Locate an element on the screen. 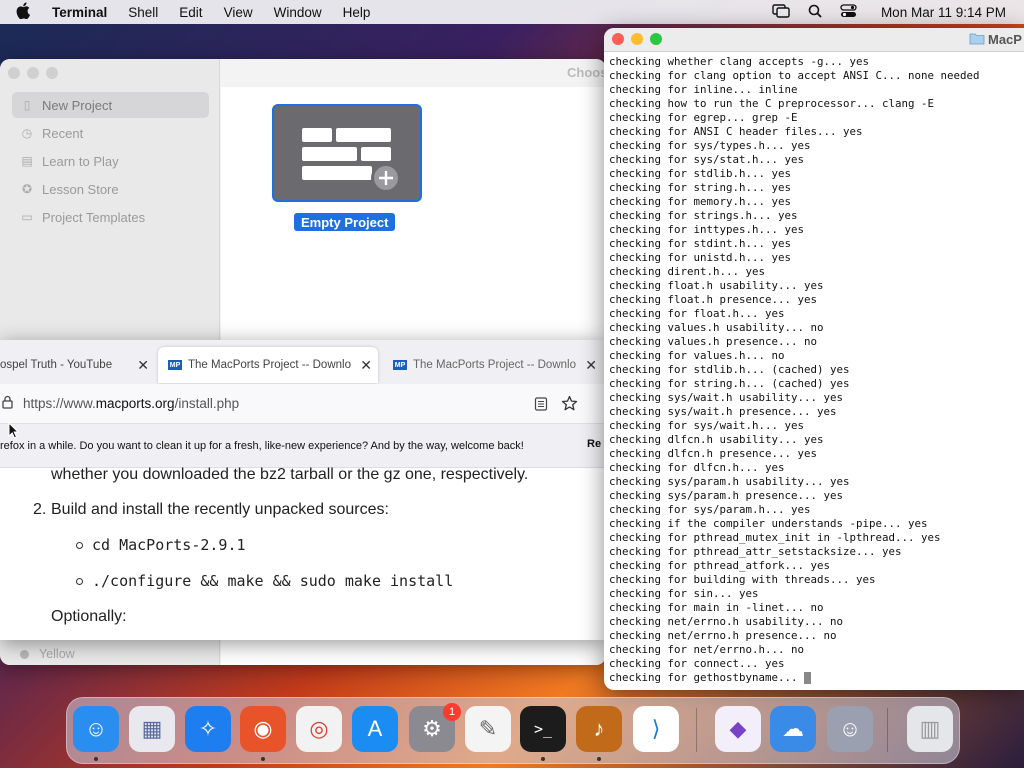 This screenshot has width=1024, height=768. terminal-line: checking dlfcn.h presence... yes is located at coordinates (713, 453).